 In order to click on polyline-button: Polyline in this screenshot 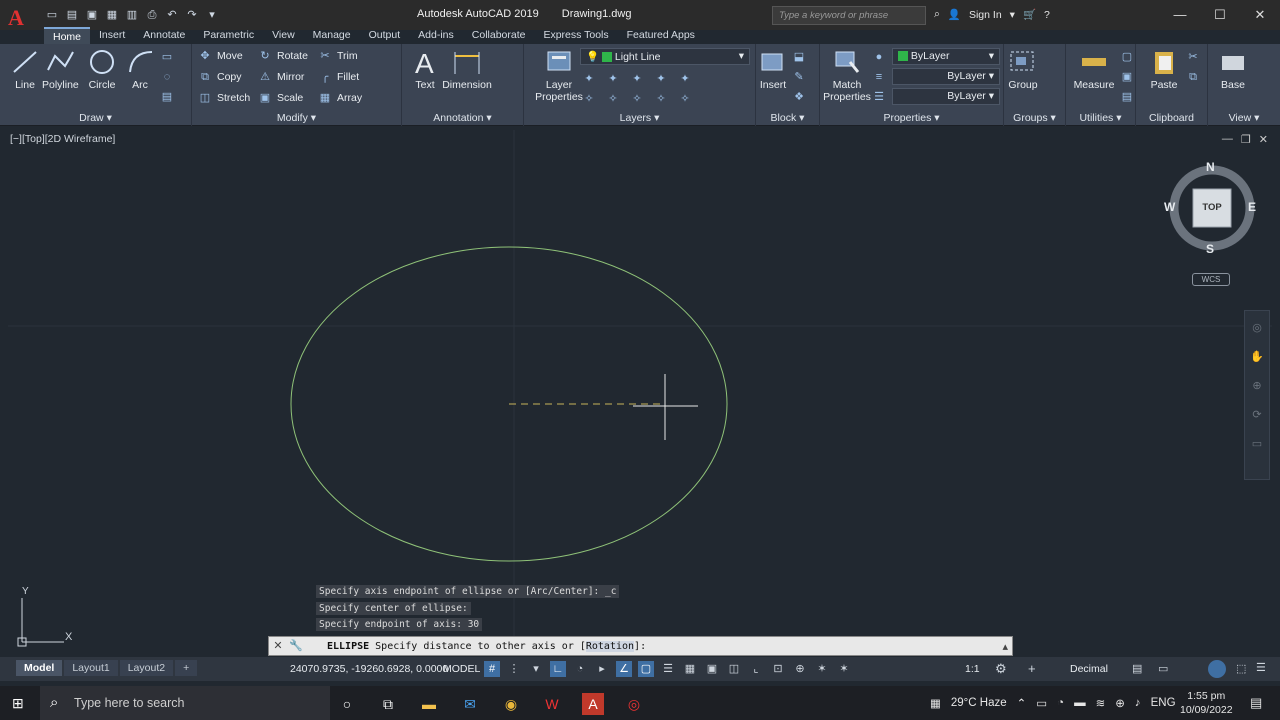, I will do `click(60, 69)`.